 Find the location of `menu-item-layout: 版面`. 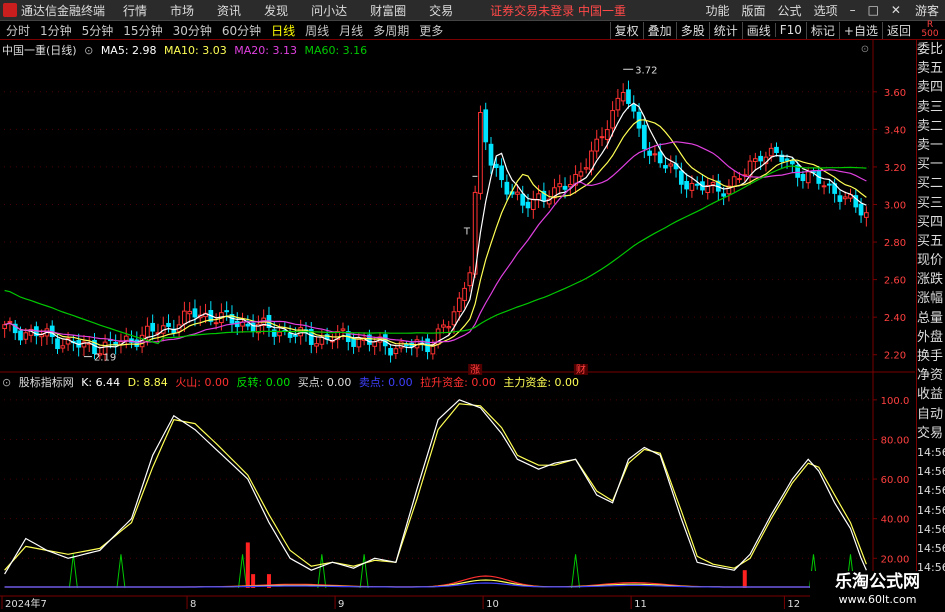

menu-item-layout: 版面 is located at coordinates (754, 10).